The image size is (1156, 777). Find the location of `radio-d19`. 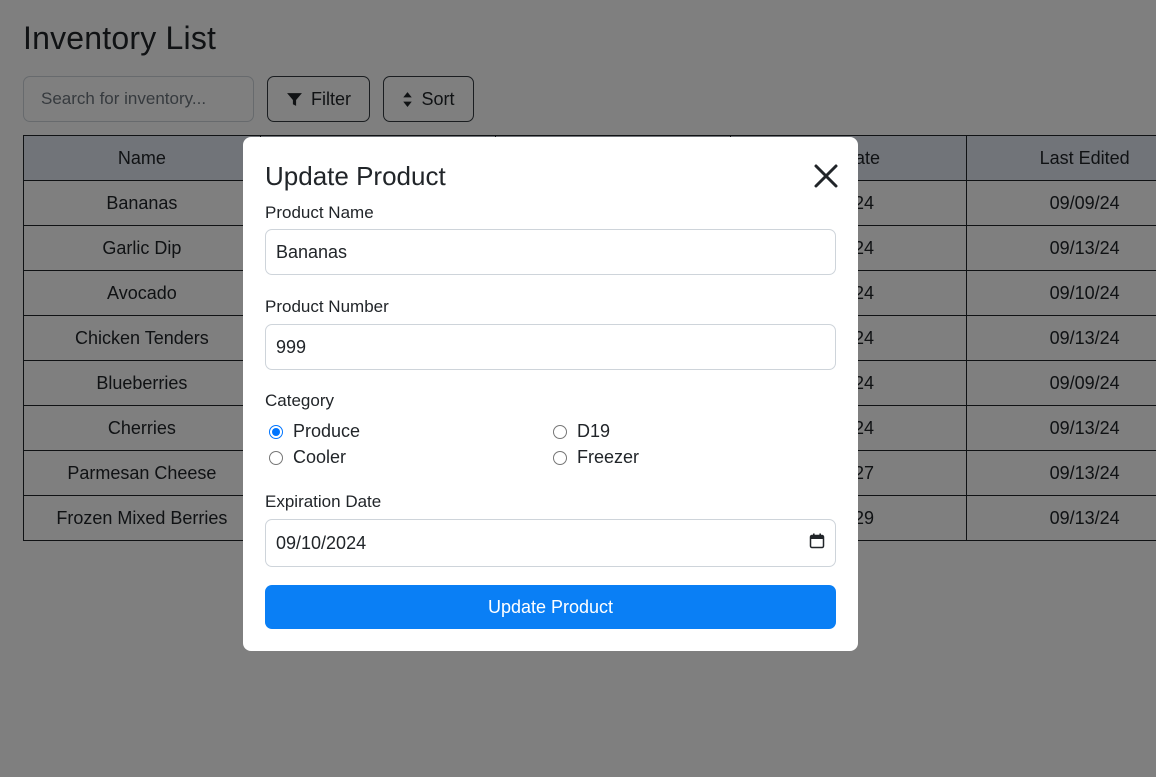

radio-d19 is located at coordinates (560, 431).